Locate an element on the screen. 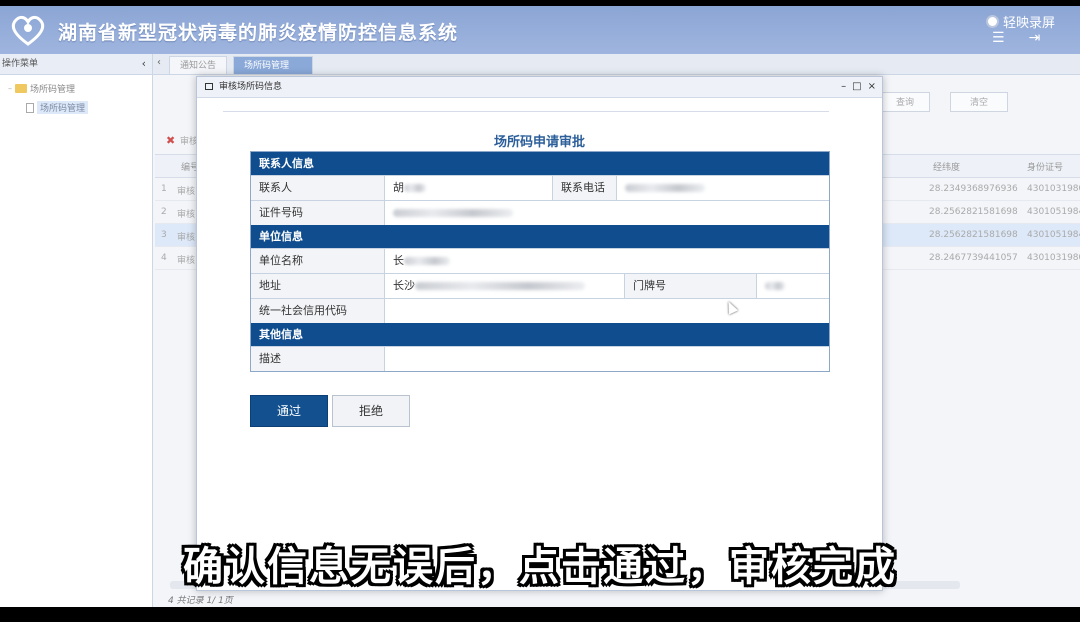 This screenshot has width=1080, height=622. tab-scroll-left-icon: ‹ is located at coordinates (159, 62).